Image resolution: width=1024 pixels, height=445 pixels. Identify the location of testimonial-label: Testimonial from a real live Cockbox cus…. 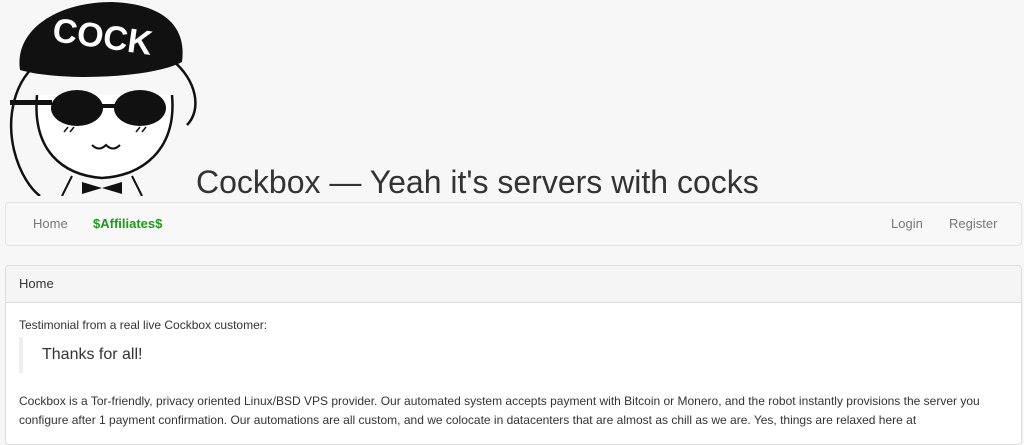
(143, 325).